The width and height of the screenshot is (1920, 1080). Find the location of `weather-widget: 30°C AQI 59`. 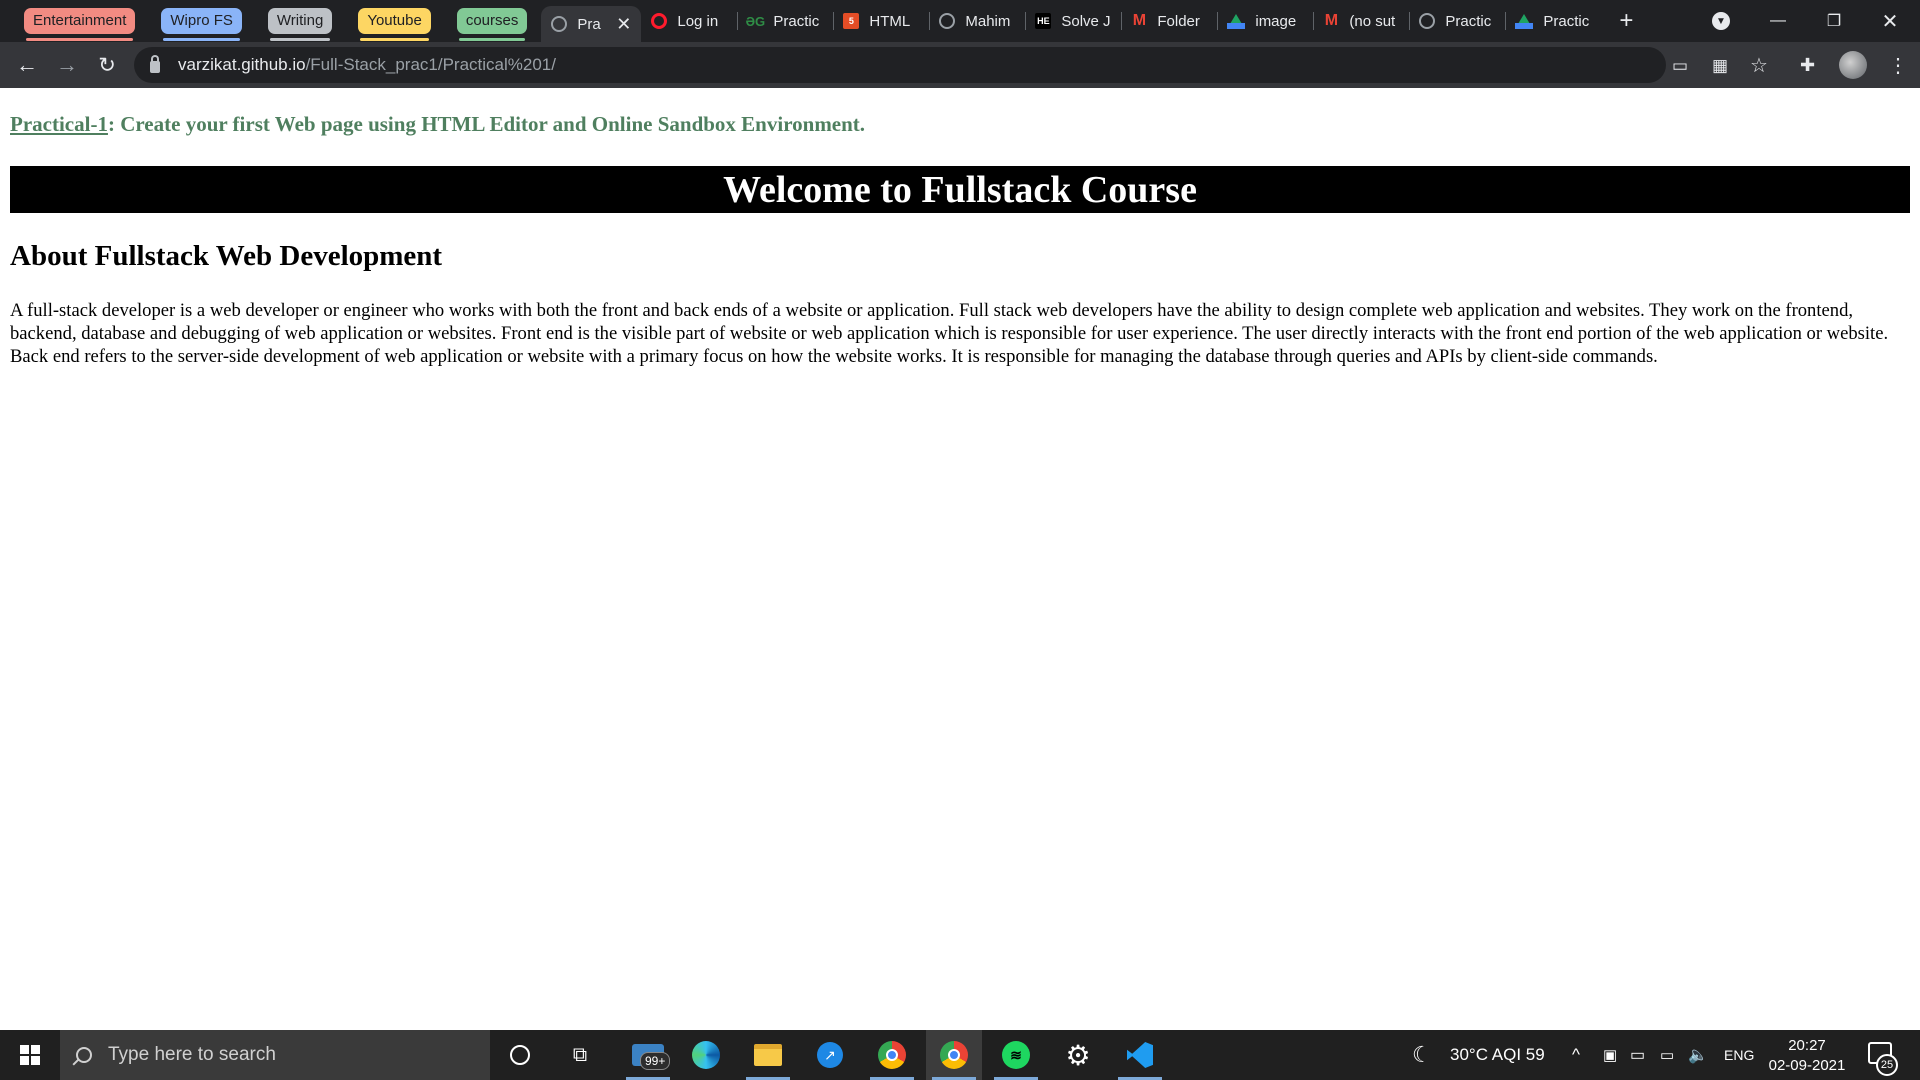

weather-widget: 30°C AQI 59 is located at coordinates (1497, 1055).